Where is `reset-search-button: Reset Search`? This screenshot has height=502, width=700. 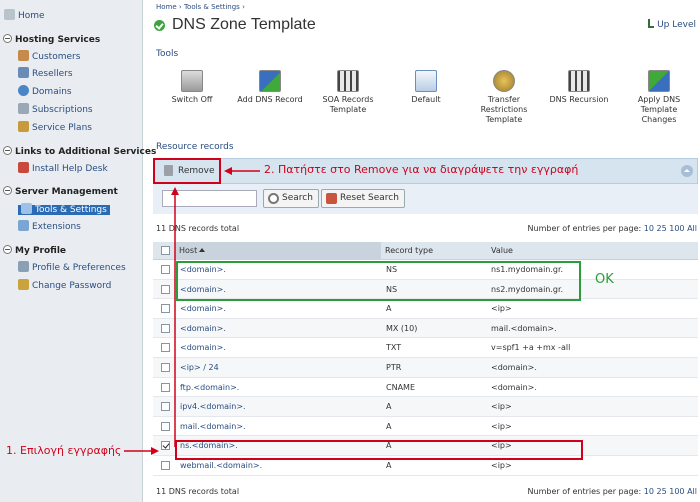 reset-search-button: Reset Search is located at coordinates (363, 198).